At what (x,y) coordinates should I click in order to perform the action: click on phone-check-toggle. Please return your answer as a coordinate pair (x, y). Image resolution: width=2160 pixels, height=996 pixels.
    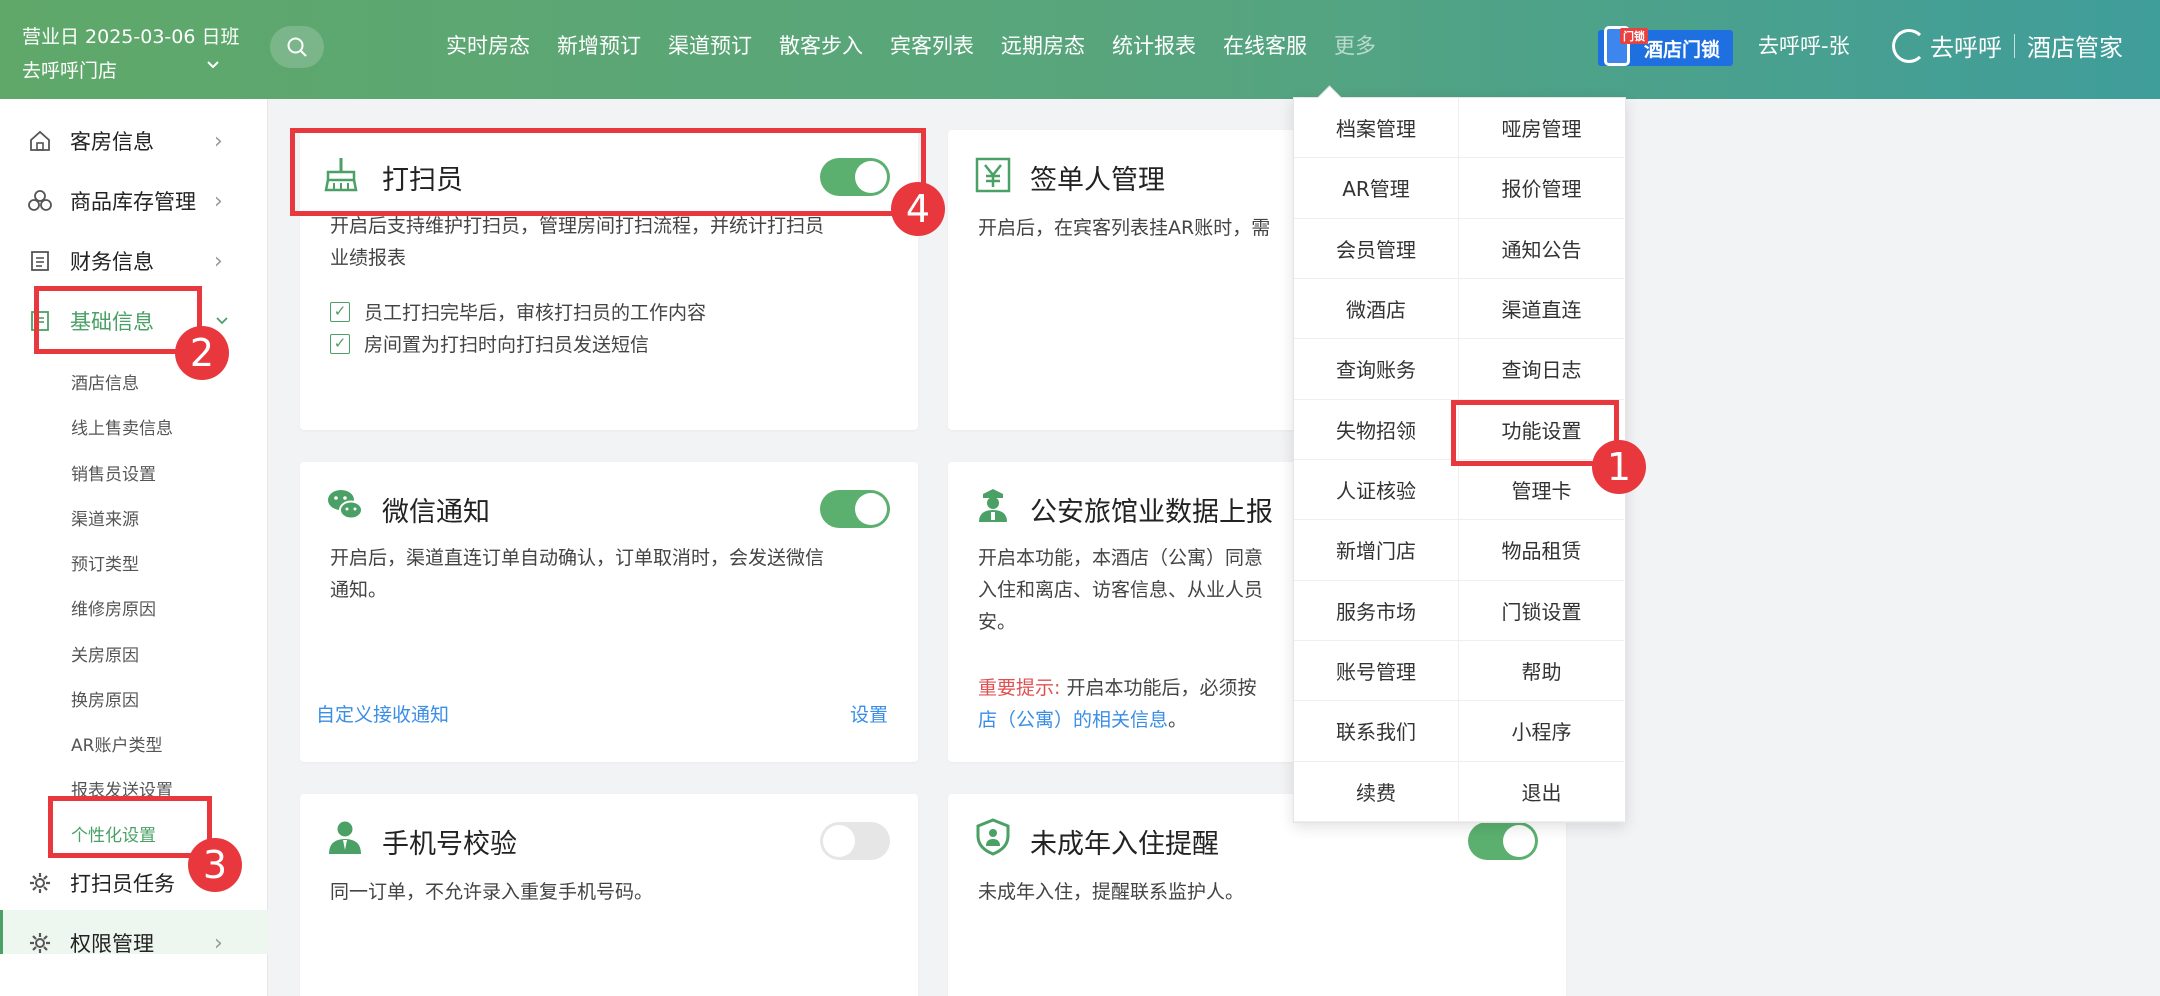
    Looking at the image, I should click on (855, 841).